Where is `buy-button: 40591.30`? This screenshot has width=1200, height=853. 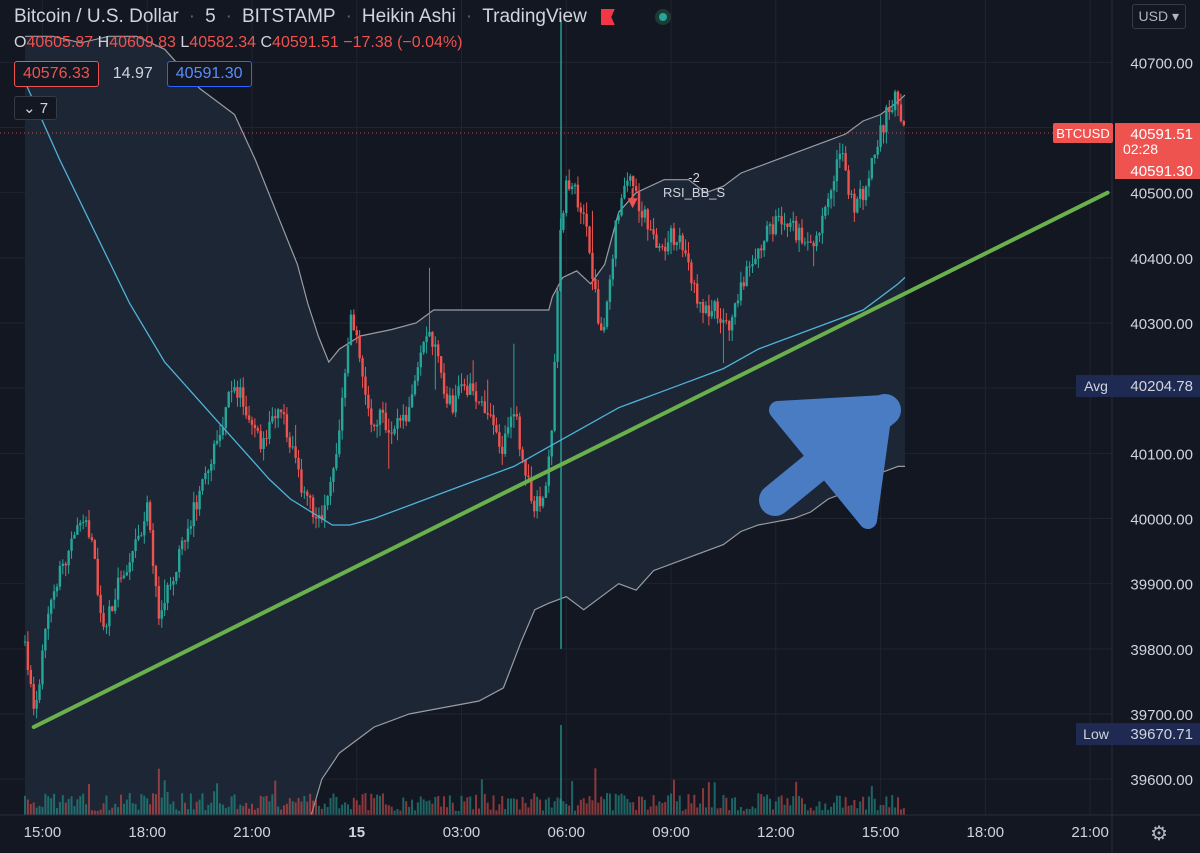 buy-button: 40591.30 is located at coordinates (209, 74).